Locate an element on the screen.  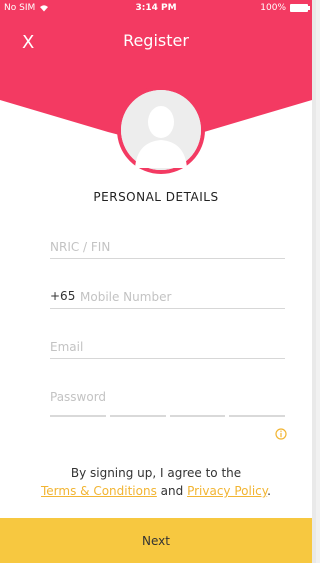
background-gutter is located at coordinates (314, 281).